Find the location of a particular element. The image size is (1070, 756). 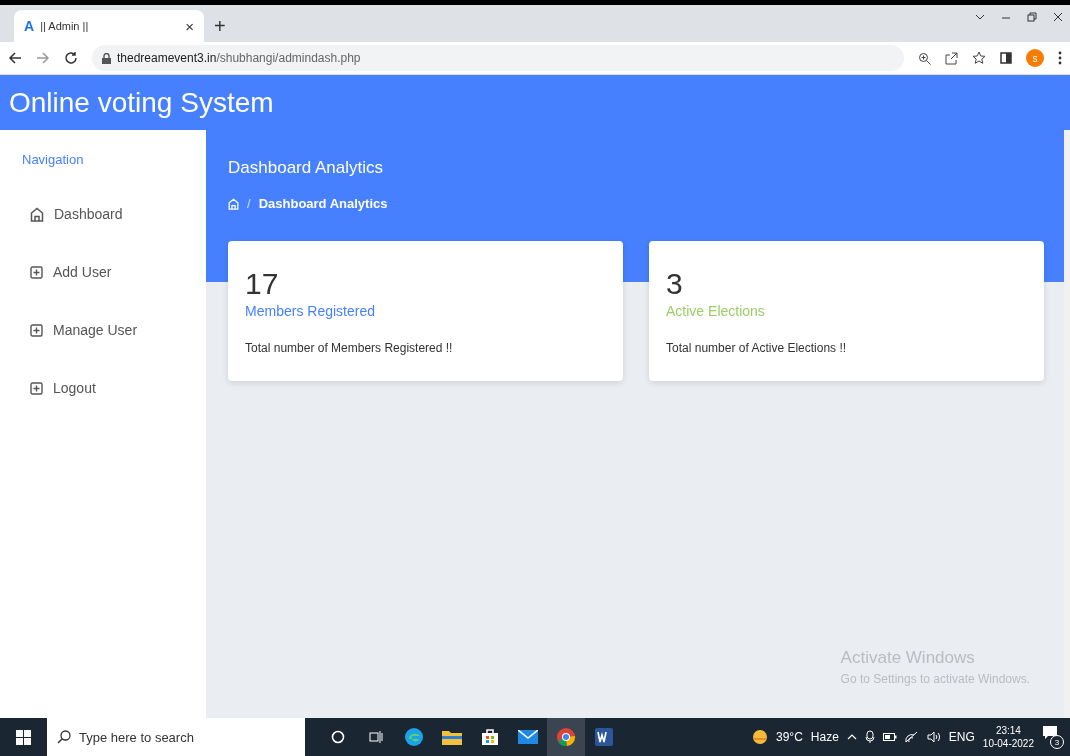

more-icon is located at coordinates (1060, 58).